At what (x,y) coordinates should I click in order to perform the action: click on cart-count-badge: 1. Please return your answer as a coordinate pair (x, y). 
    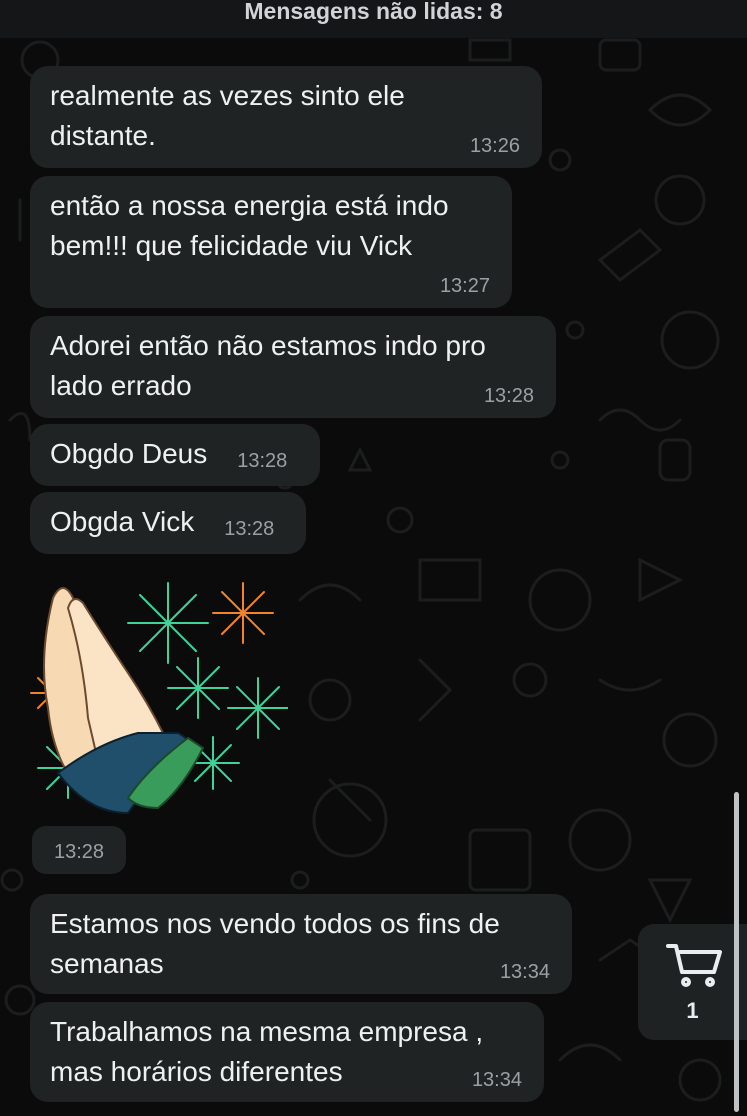
    Looking at the image, I should click on (692, 1010).